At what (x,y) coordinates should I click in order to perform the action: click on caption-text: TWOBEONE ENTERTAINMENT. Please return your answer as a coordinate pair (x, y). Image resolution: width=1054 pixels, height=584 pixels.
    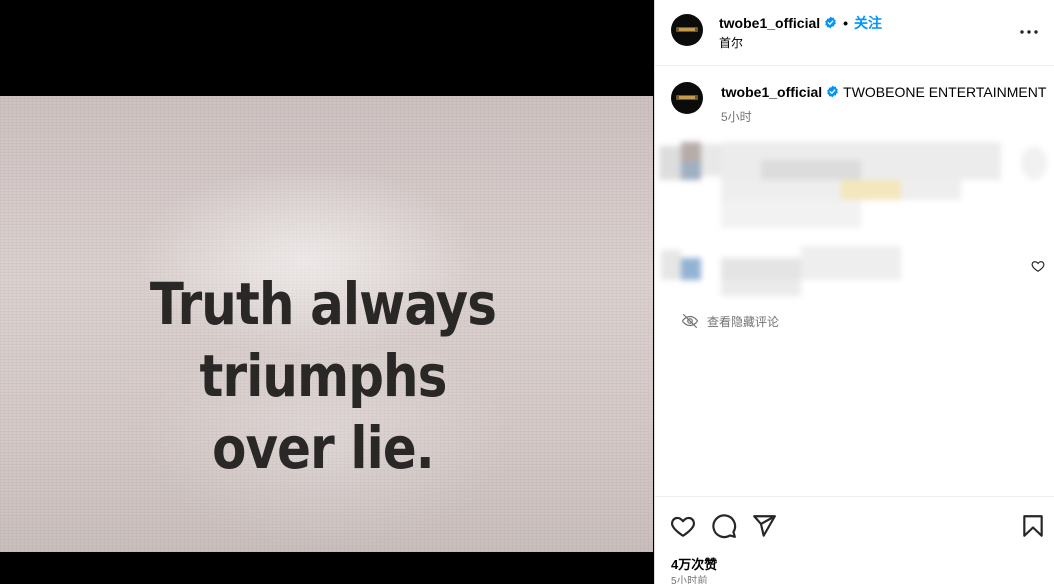
    Looking at the image, I should click on (945, 92).